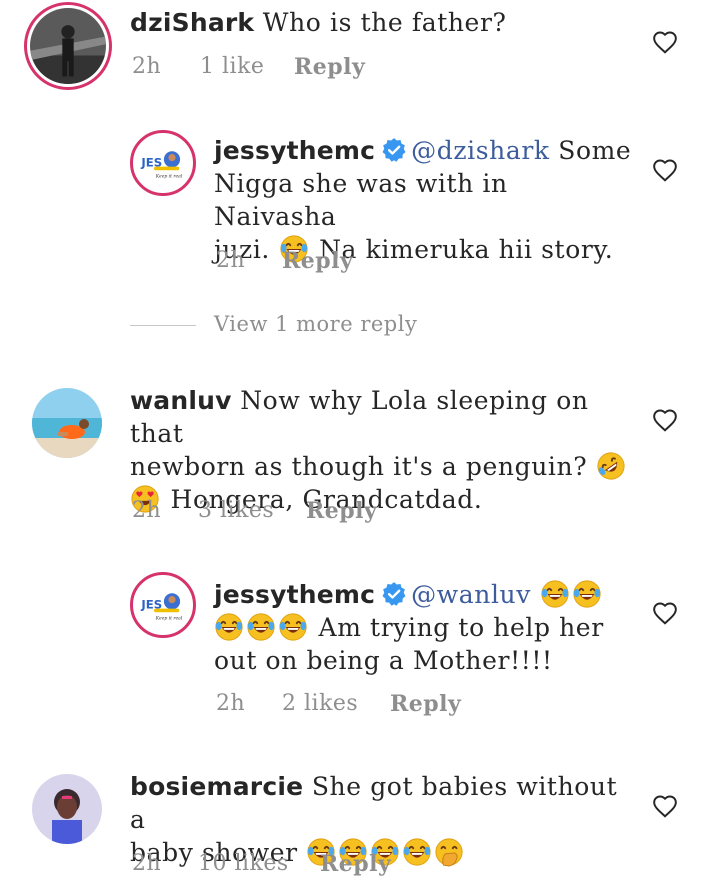  I want to click on mention-link: @wanluv, so click(471, 594).